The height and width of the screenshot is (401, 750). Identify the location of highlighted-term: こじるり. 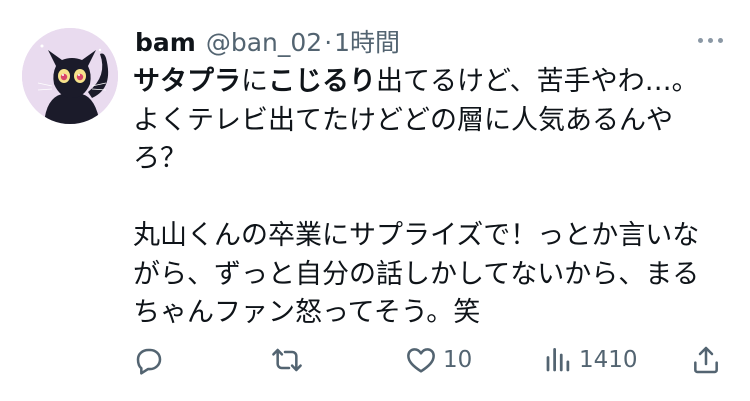
(322, 81).